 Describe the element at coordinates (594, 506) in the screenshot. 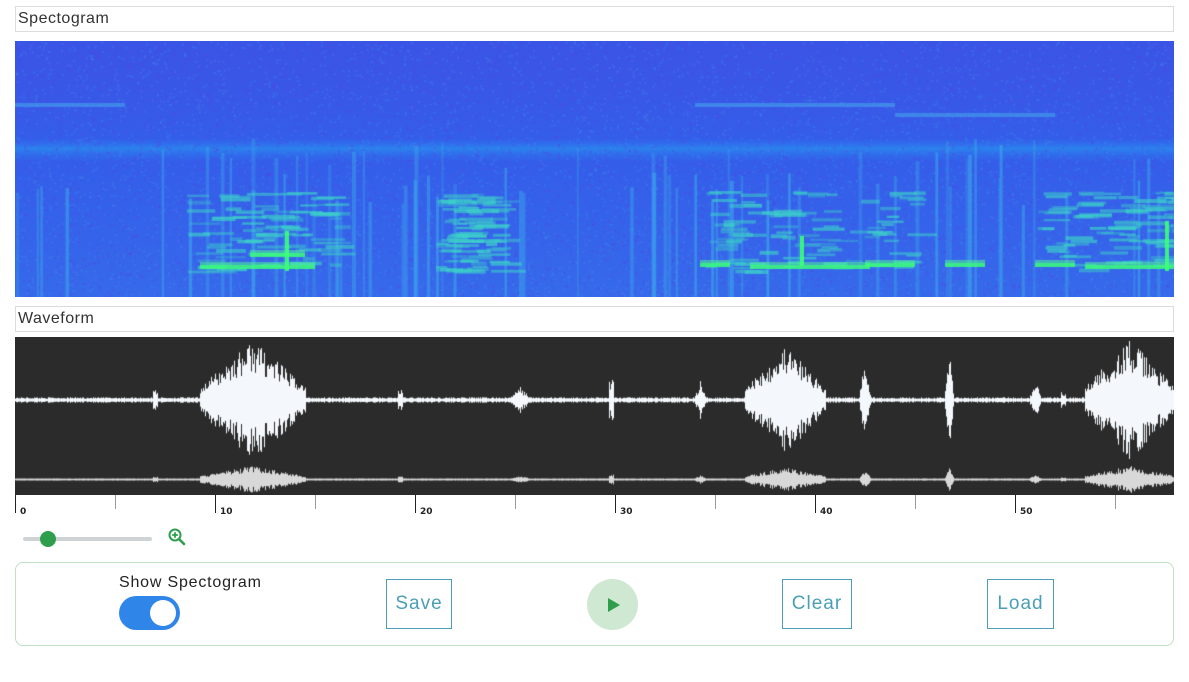

I see `timeline-ruler: 0 10 20 30 40 50` at that location.